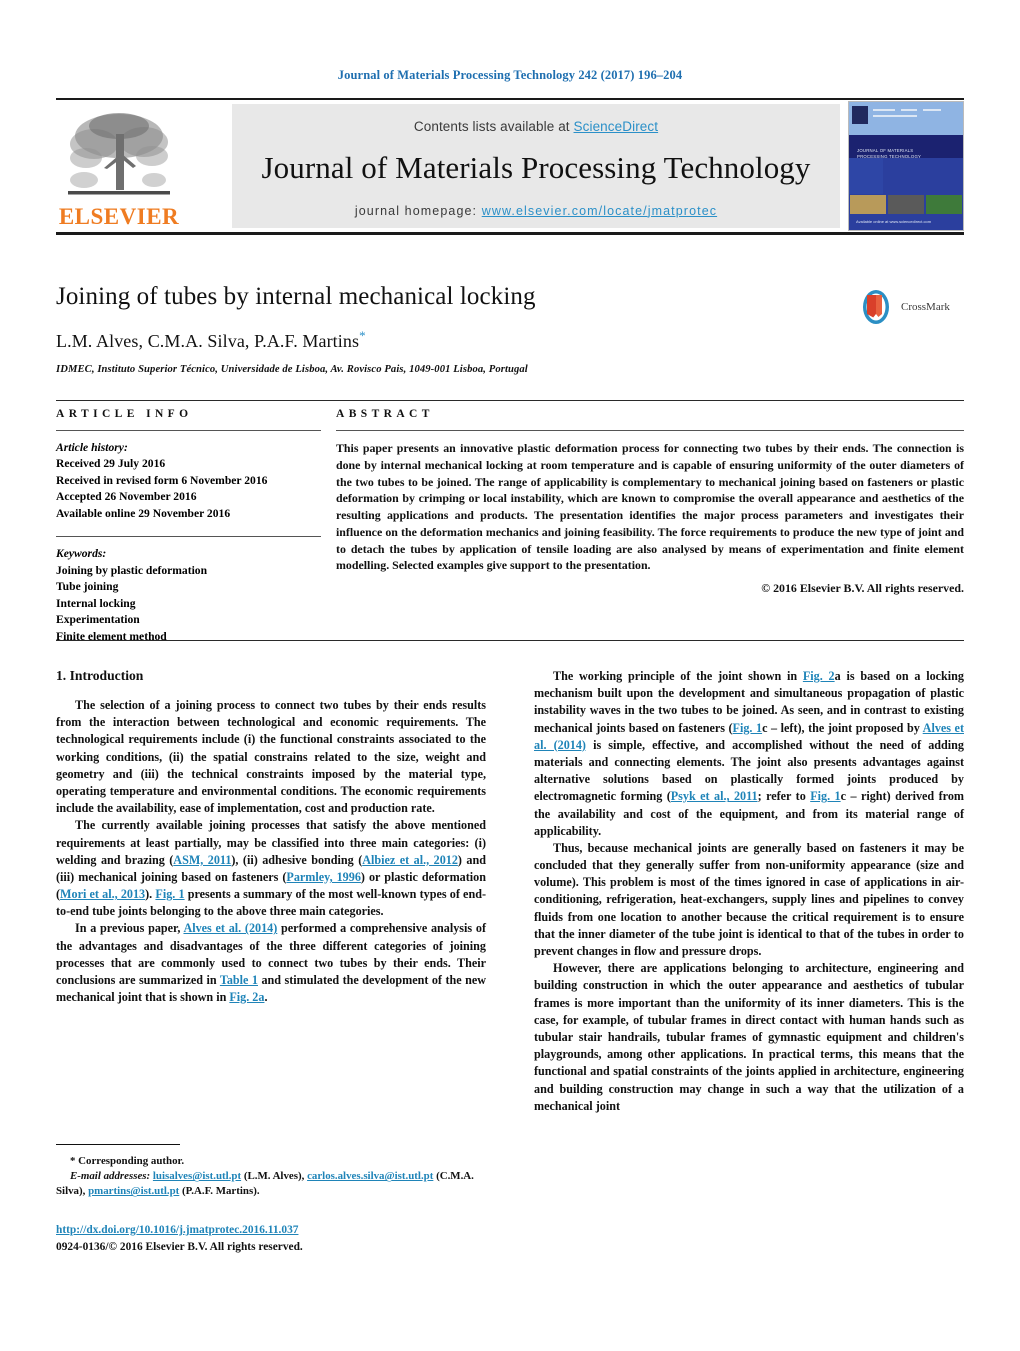  Describe the element at coordinates (100, 675) in the screenshot. I see `section-heading-introduction: 1. Introduction` at that location.